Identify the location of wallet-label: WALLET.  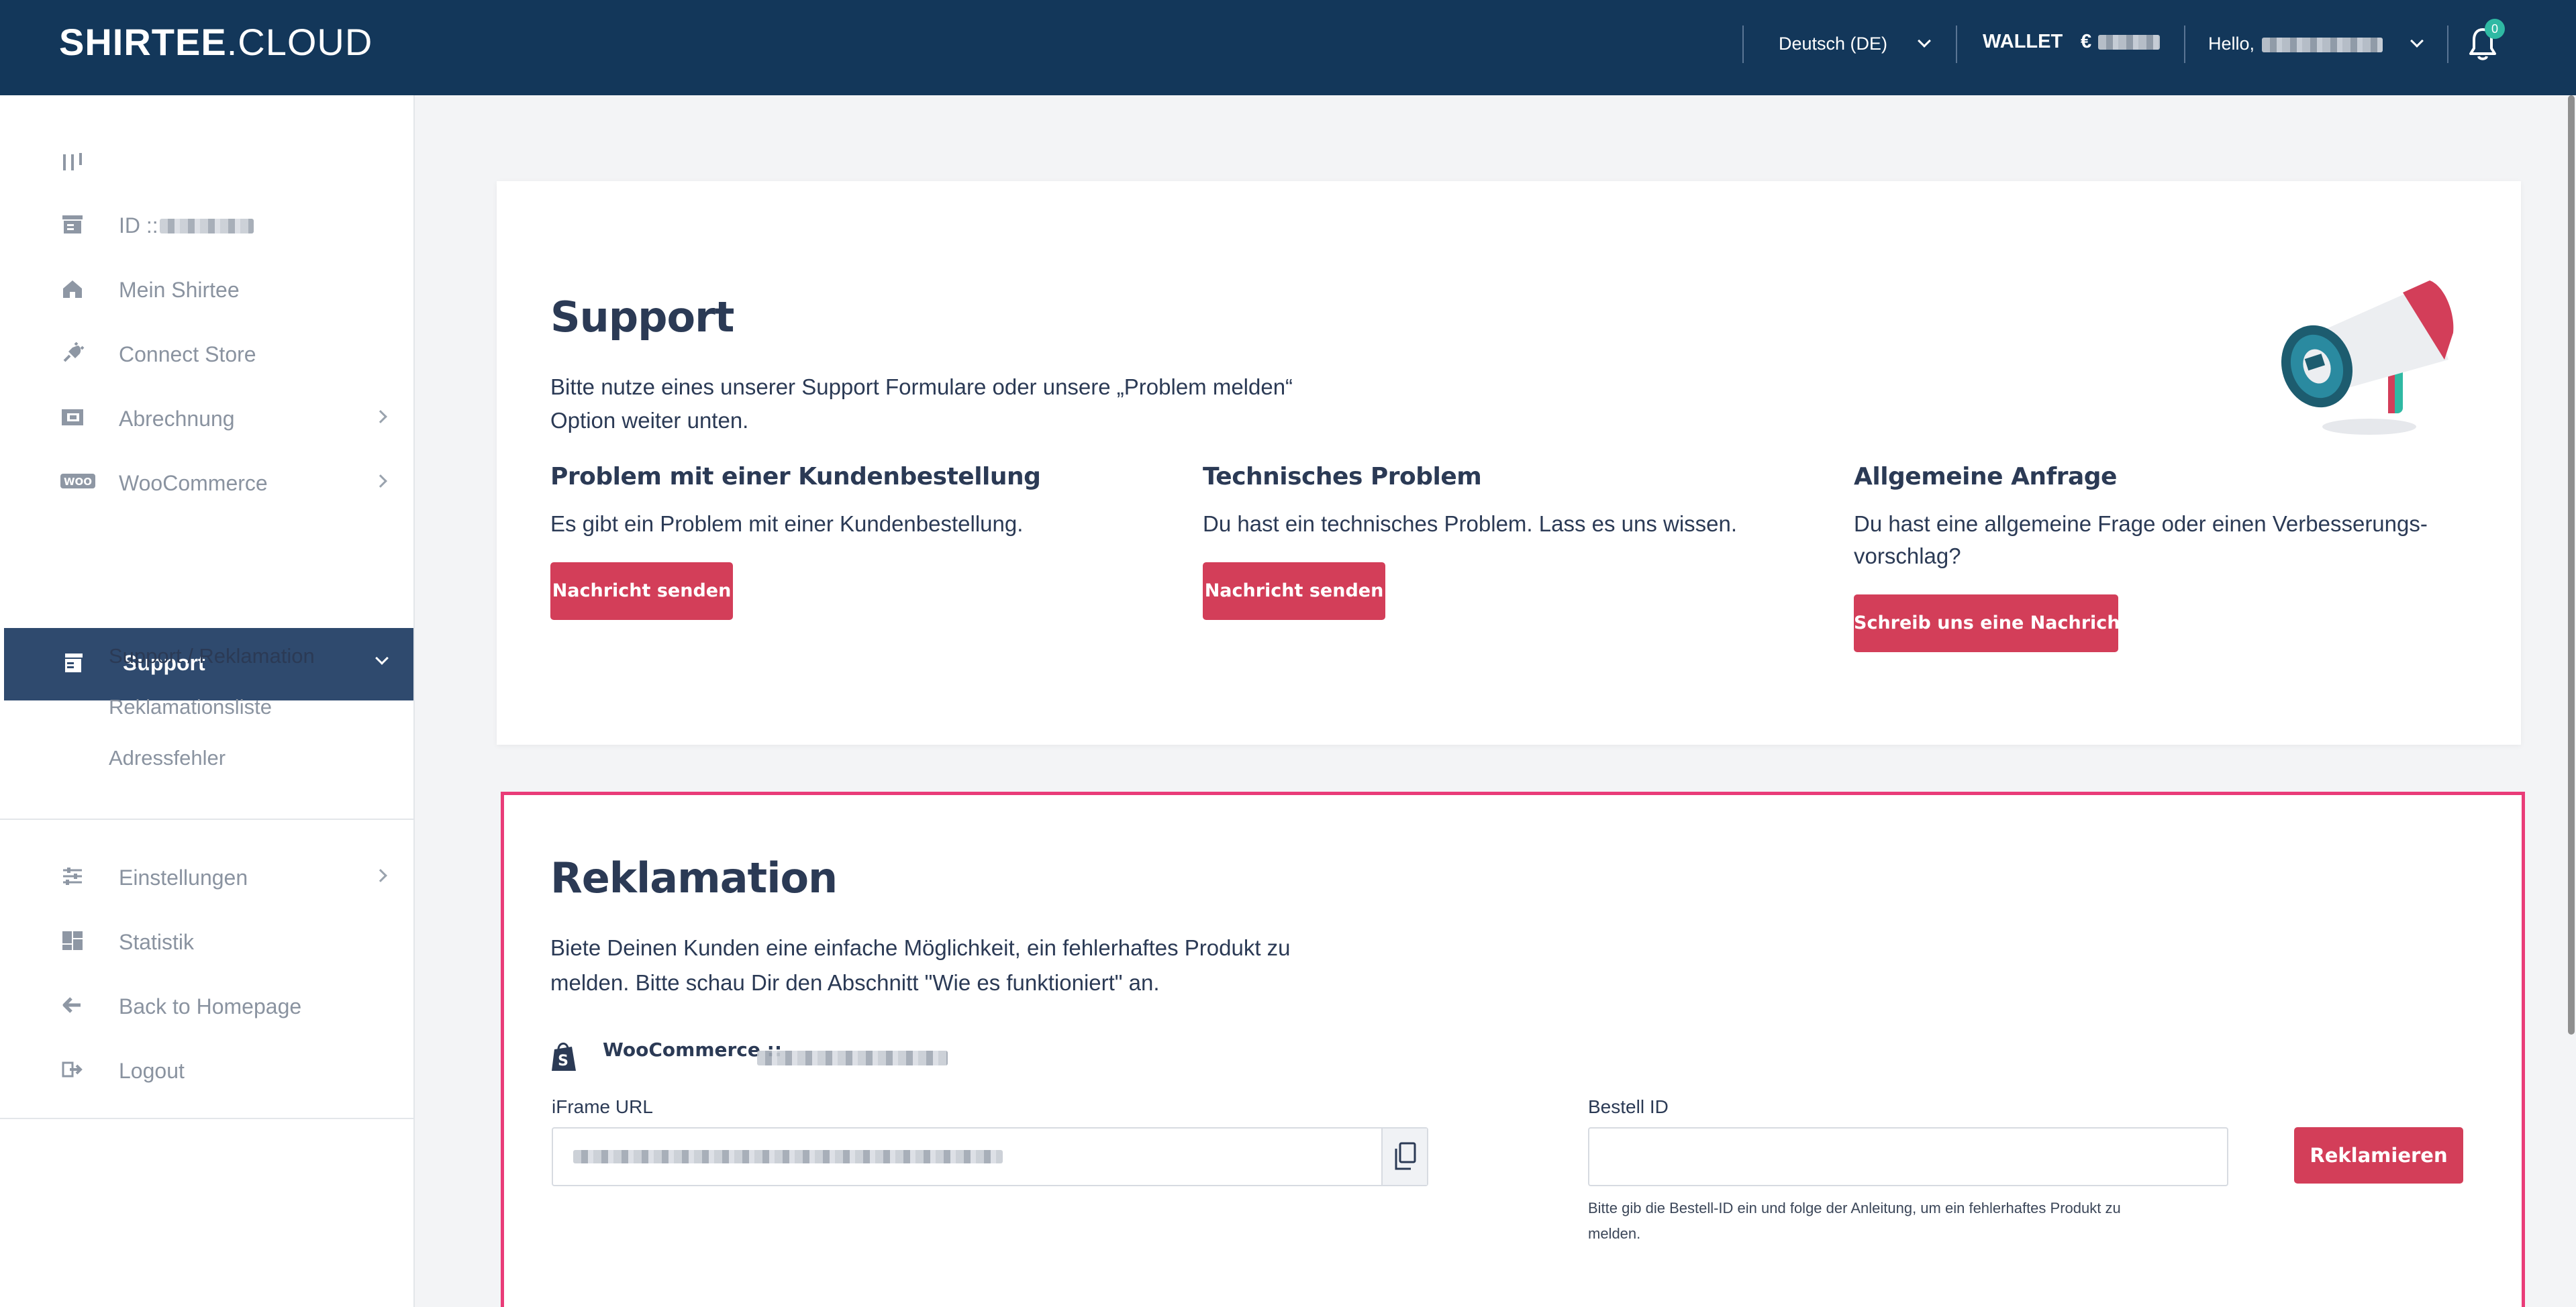
(2023, 42).